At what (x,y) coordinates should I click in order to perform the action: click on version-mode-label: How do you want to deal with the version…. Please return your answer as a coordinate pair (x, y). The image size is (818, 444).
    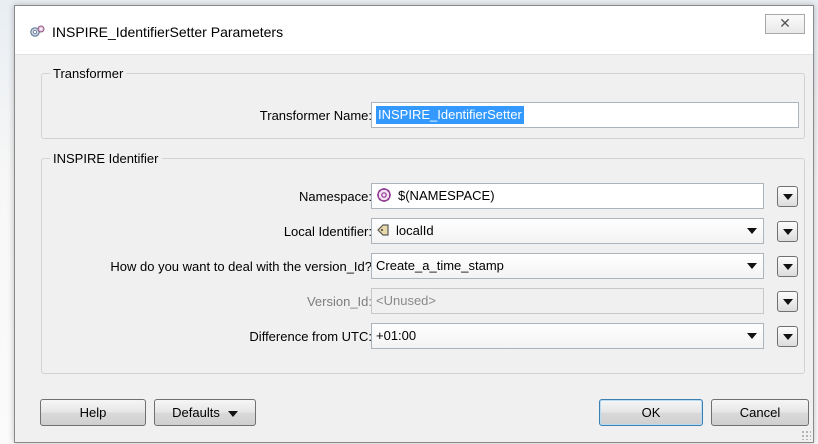
    Looking at the image, I should click on (241, 266).